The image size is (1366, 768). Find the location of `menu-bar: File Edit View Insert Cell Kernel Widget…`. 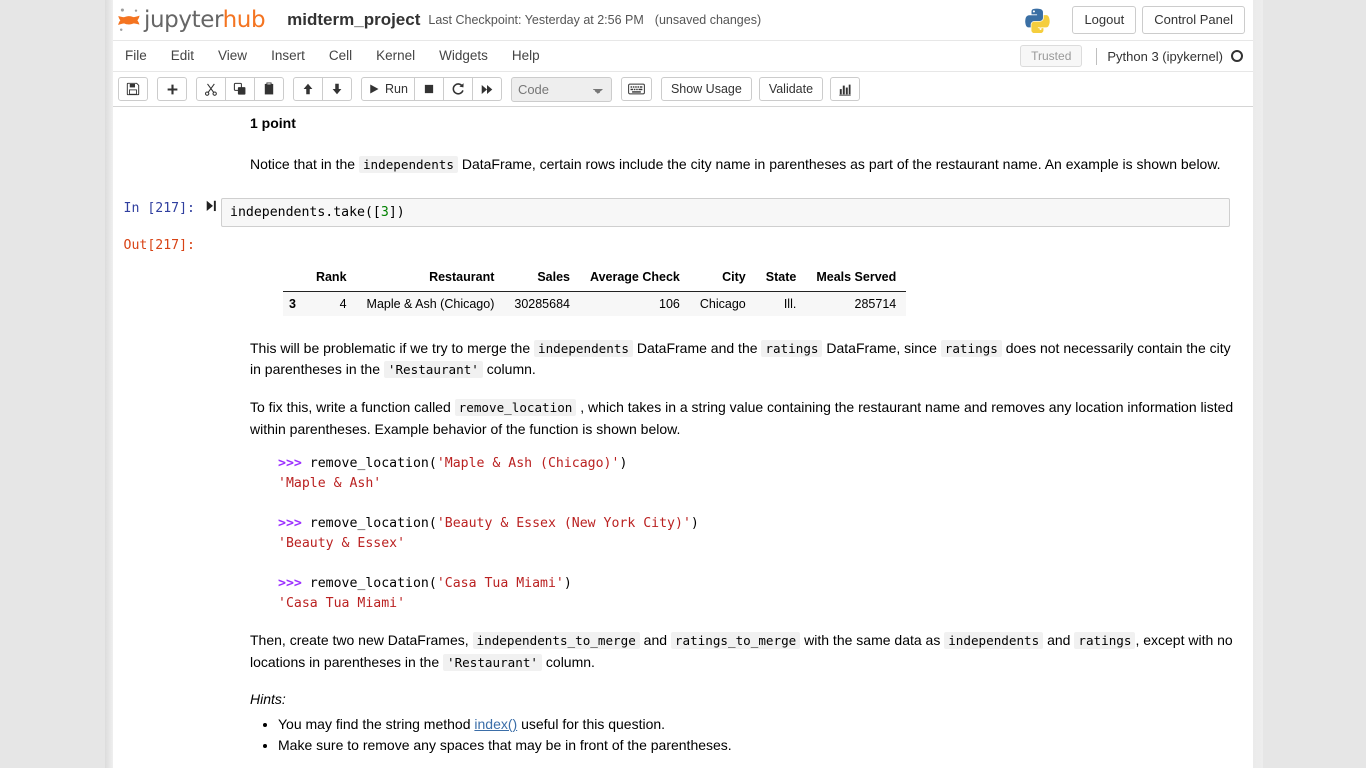

menu-bar: File Edit View Insert Cell Kernel Widget… is located at coordinates (683, 56).